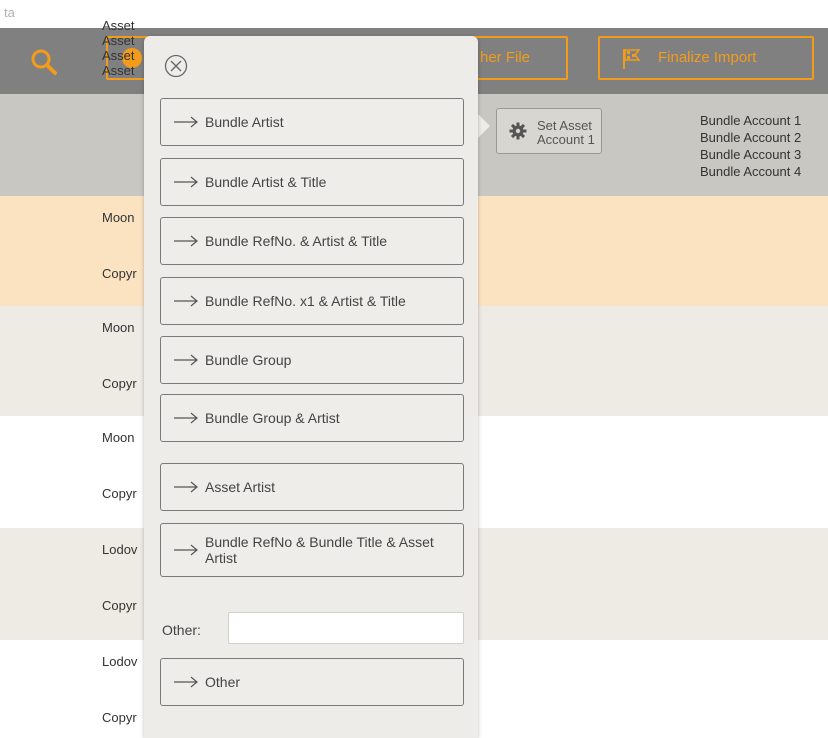  What do you see at coordinates (244, 122) in the screenshot?
I see `option-label: Bundle Artist` at bounding box center [244, 122].